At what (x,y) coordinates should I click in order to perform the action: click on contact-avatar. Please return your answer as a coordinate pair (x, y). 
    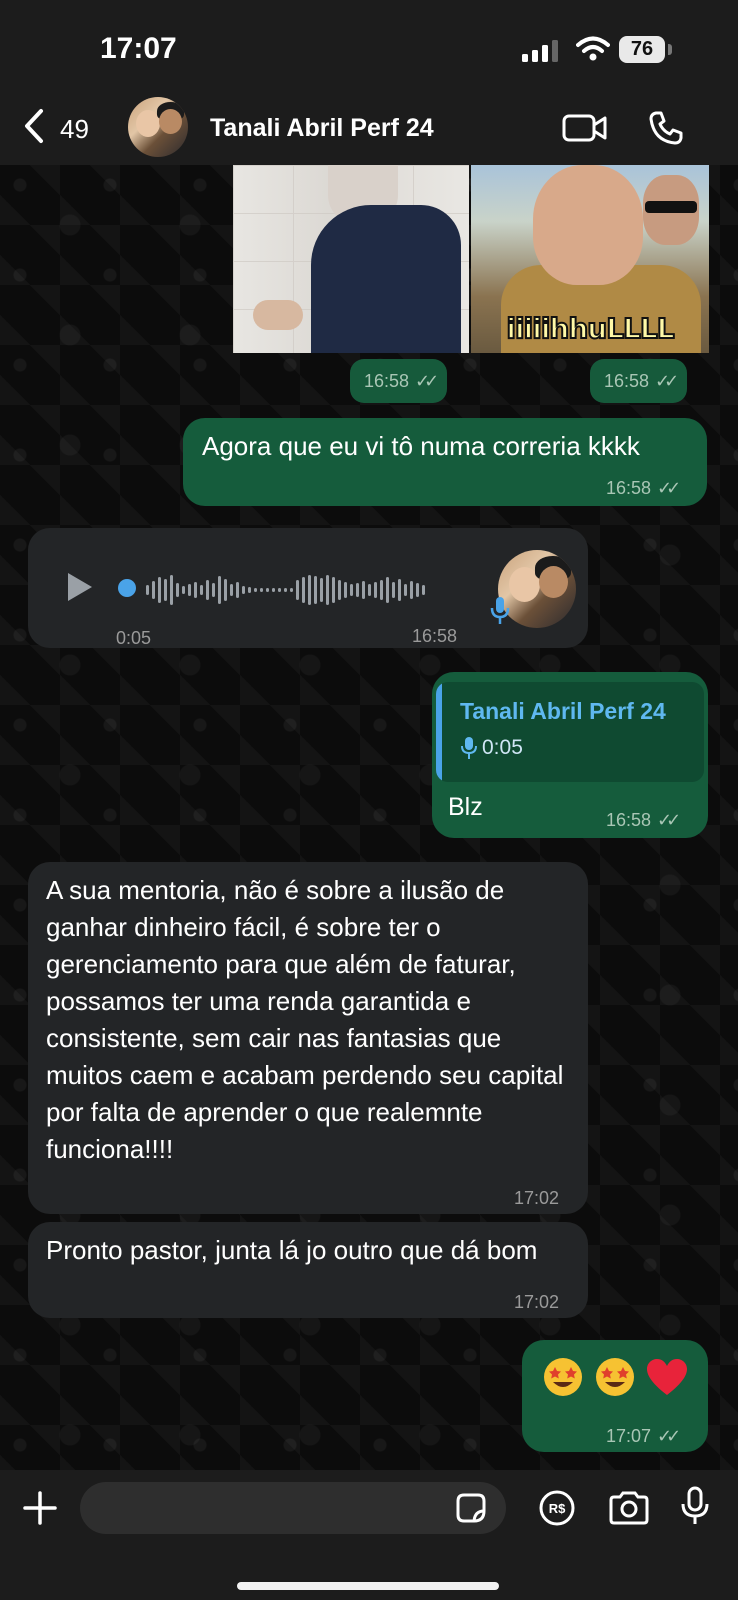
    Looking at the image, I should click on (158, 127).